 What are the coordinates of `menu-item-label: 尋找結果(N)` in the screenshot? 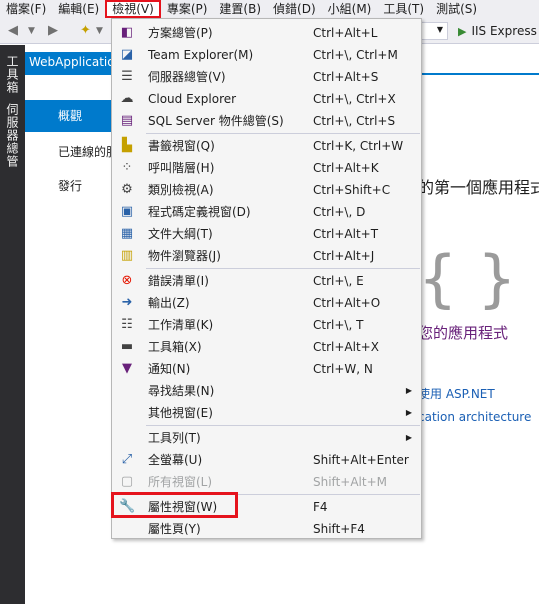 It's located at (181, 391).